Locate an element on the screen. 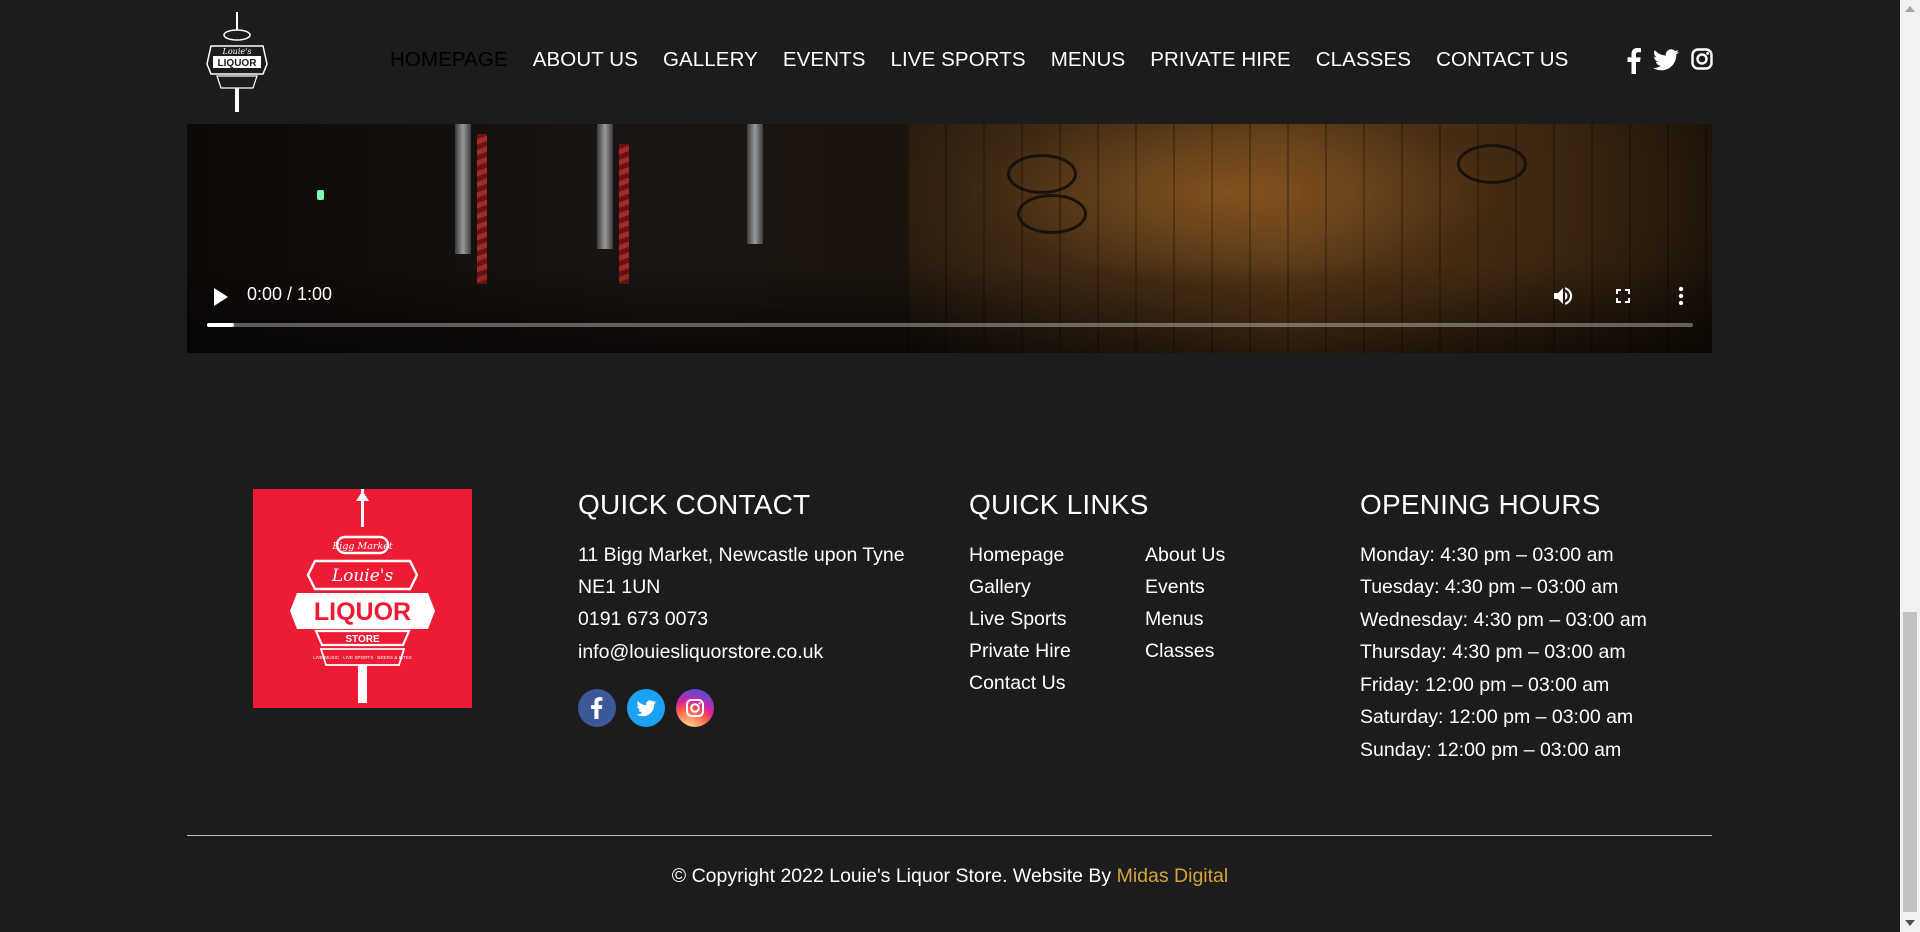  svg-text: Louie's is located at coordinates (237, 51).